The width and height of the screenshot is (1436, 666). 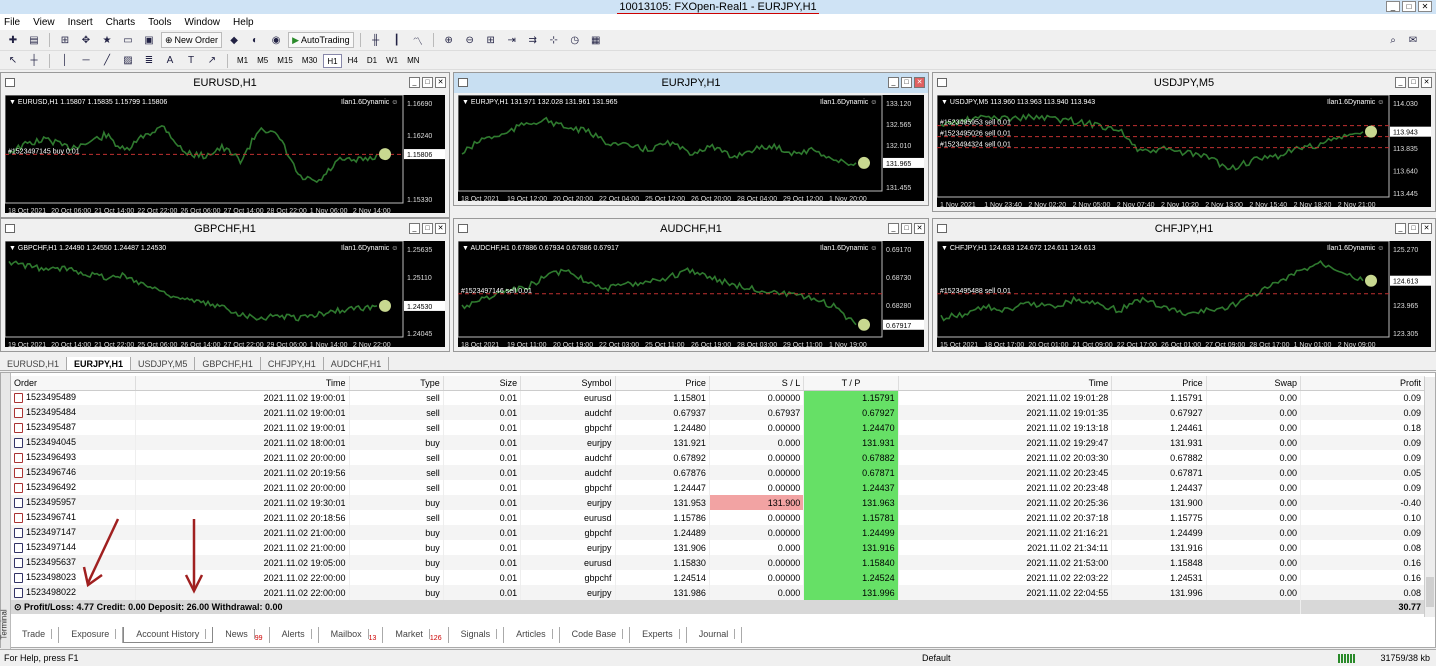 What do you see at coordinates (554, 40) in the screenshot?
I see `indicators-icon: ⊹` at bounding box center [554, 40].